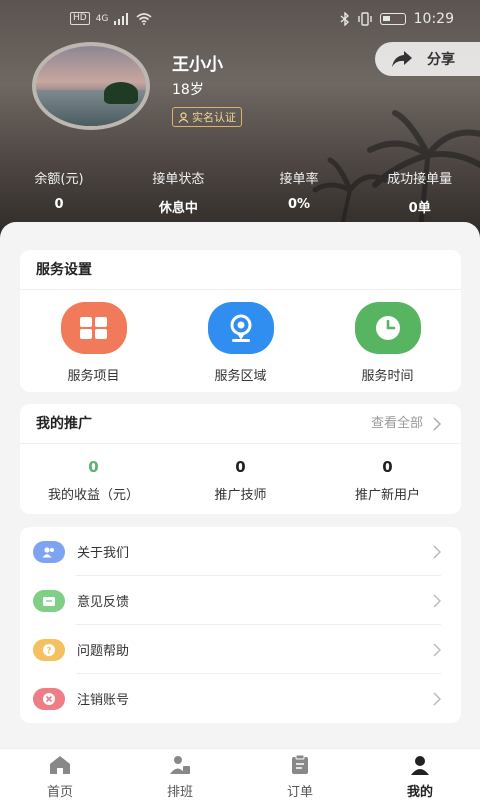  What do you see at coordinates (396, 423) in the screenshot?
I see `view-all-label: 查看全部` at bounding box center [396, 423].